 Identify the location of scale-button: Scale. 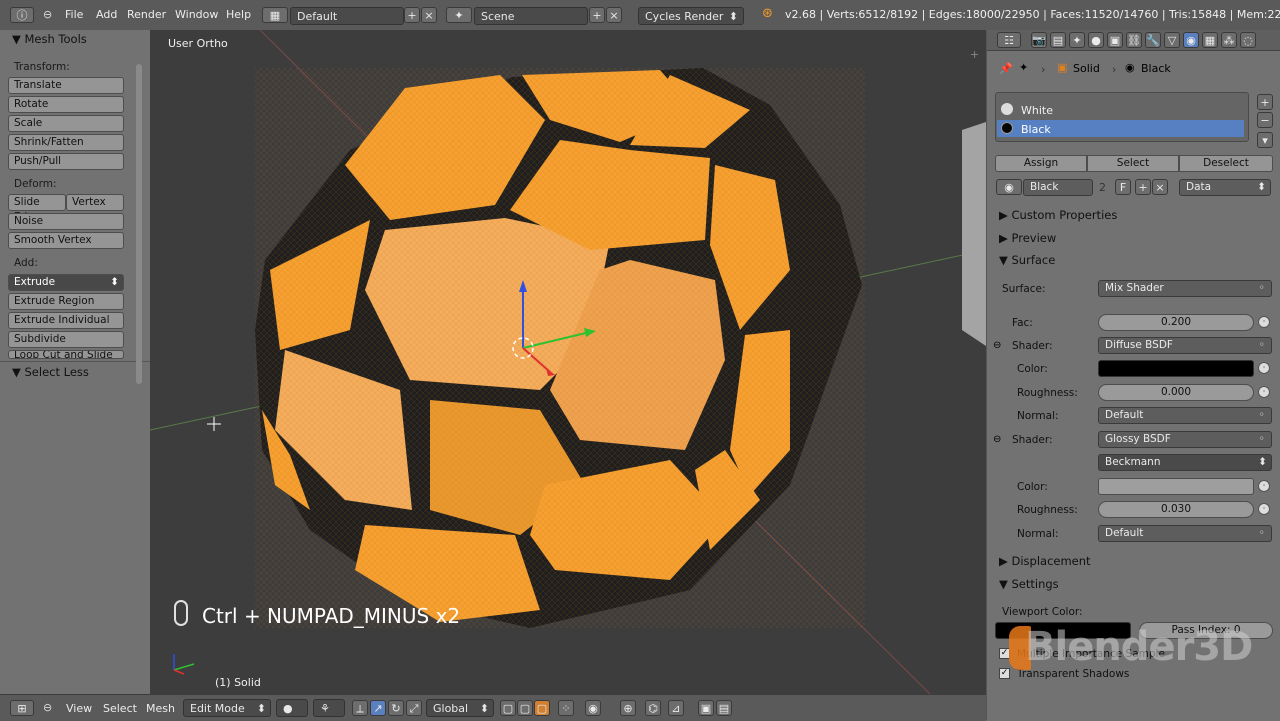
(66, 123).